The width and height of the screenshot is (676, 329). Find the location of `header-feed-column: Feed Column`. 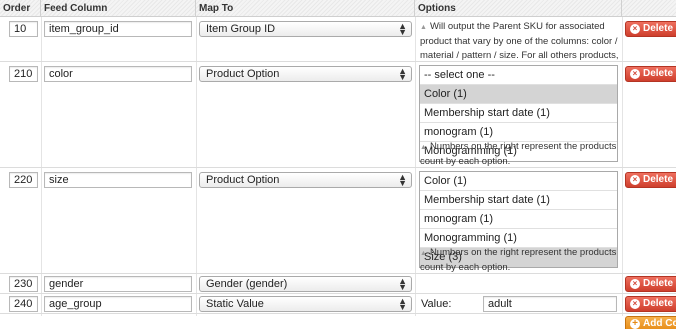

header-feed-column: Feed Column is located at coordinates (118, 8).